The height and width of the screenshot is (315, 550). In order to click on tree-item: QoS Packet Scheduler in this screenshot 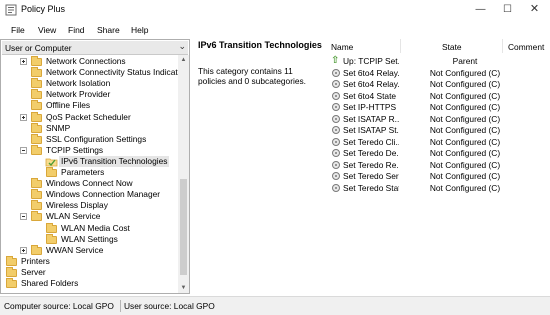, I will do `click(90, 117)`.